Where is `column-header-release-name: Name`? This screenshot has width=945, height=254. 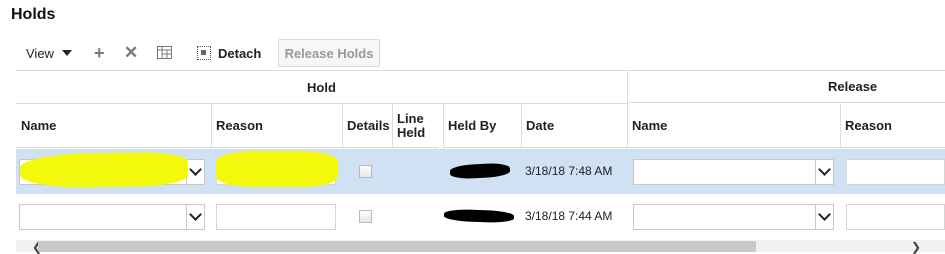 column-header-release-name: Name is located at coordinates (733, 126).